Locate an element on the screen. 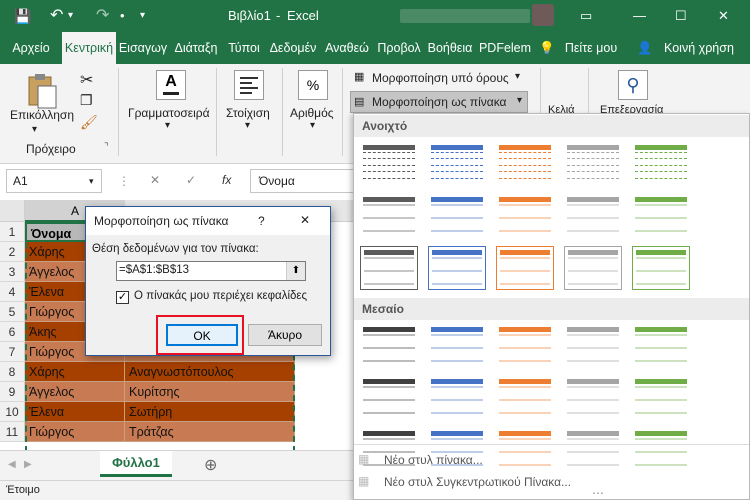 The height and width of the screenshot is (500, 750). add-sheet-icon: ⊕ is located at coordinates (210, 465).